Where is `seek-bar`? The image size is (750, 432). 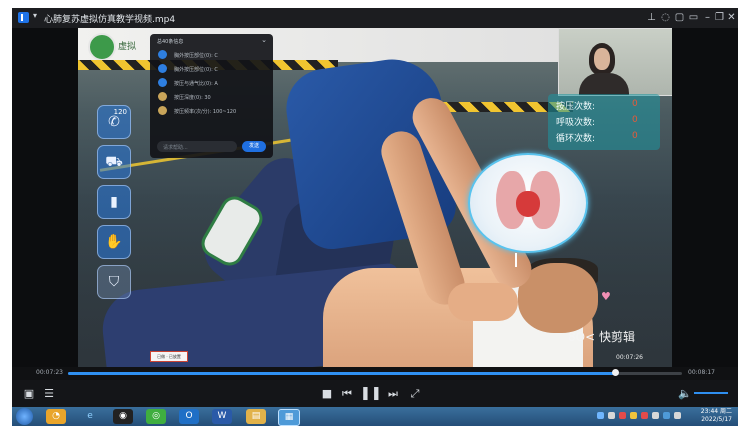
seek-bar is located at coordinates (375, 372).